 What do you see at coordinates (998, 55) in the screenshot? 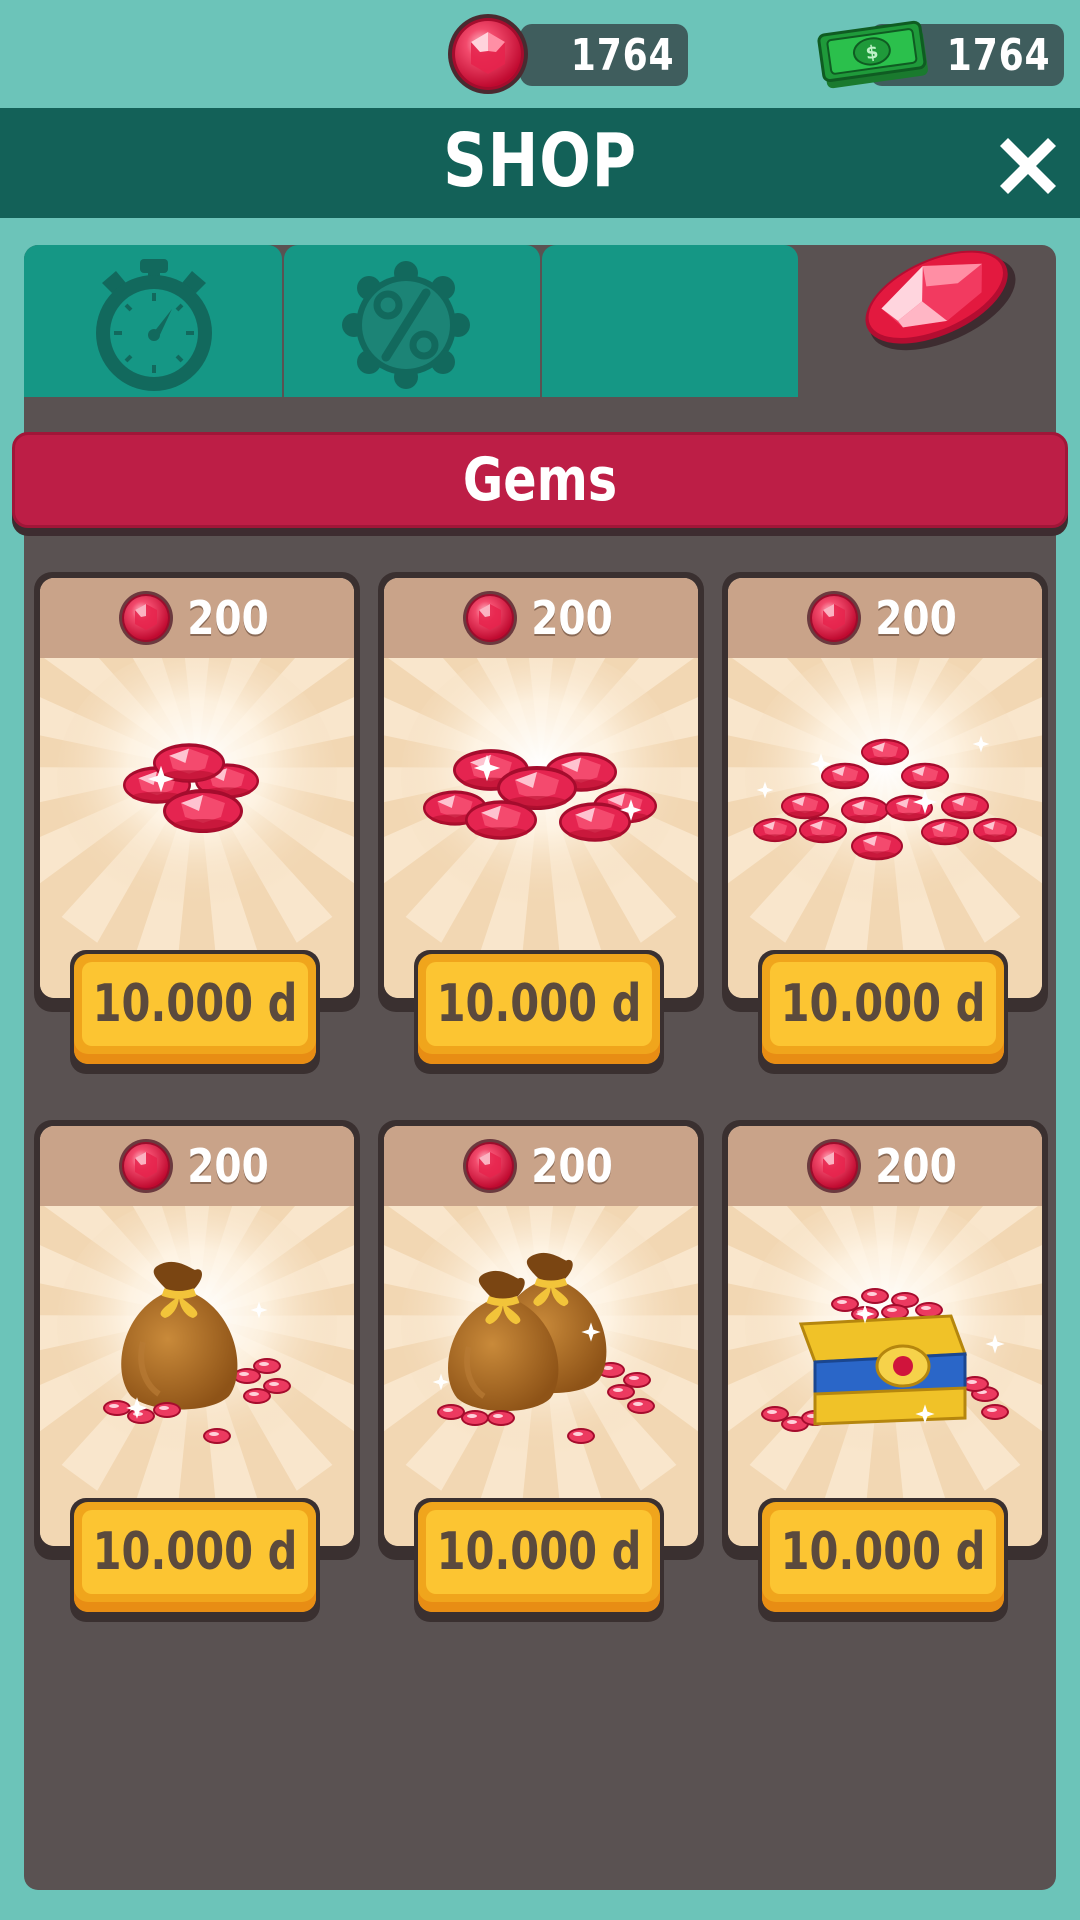
I see `cash-balance-value: 1764` at bounding box center [998, 55].